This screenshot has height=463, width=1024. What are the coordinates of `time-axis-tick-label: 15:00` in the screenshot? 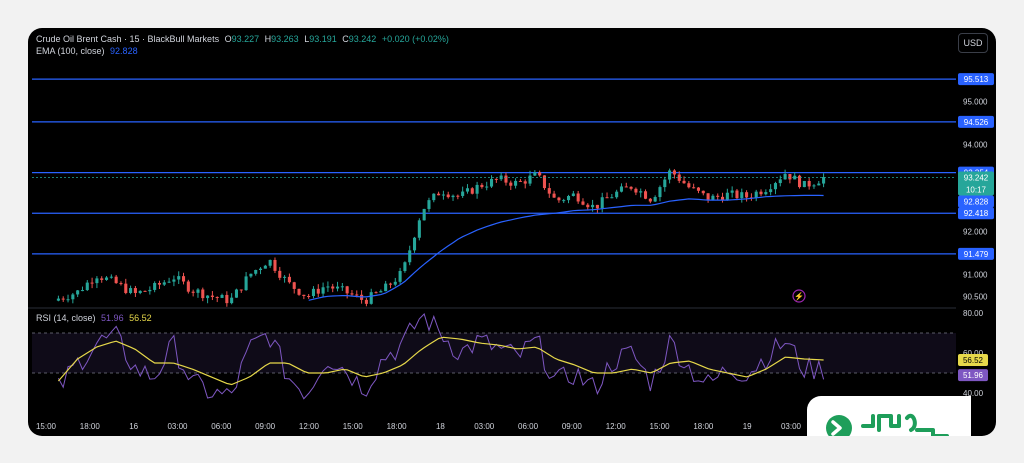 It's located at (353, 426).